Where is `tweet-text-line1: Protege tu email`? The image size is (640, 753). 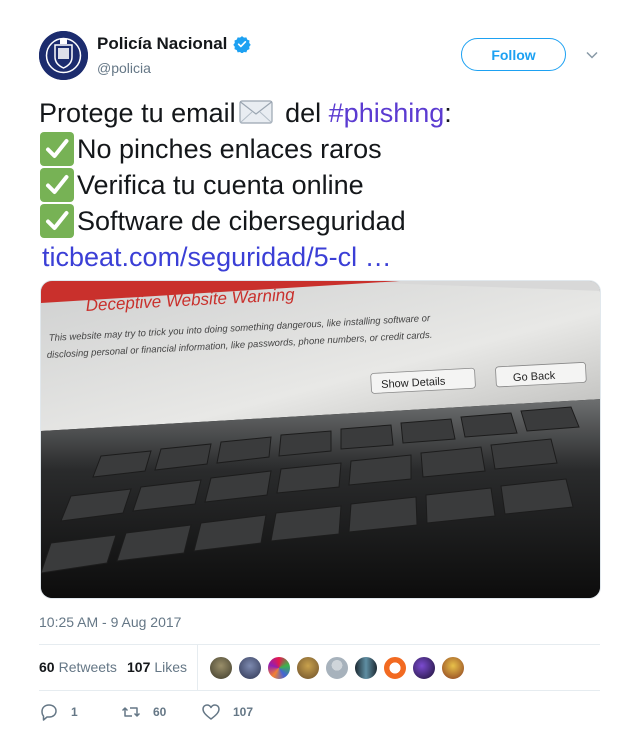 tweet-text-line1: Protege tu email is located at coordinates (137, 113).